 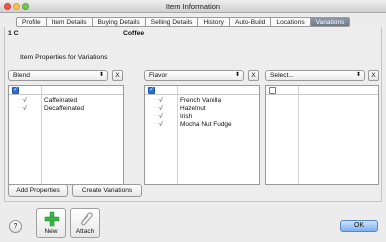 What do you see at coordinates (158, 75) in the screenshot?
I see `select-value: Flavor` at bounding box center [158, 75].